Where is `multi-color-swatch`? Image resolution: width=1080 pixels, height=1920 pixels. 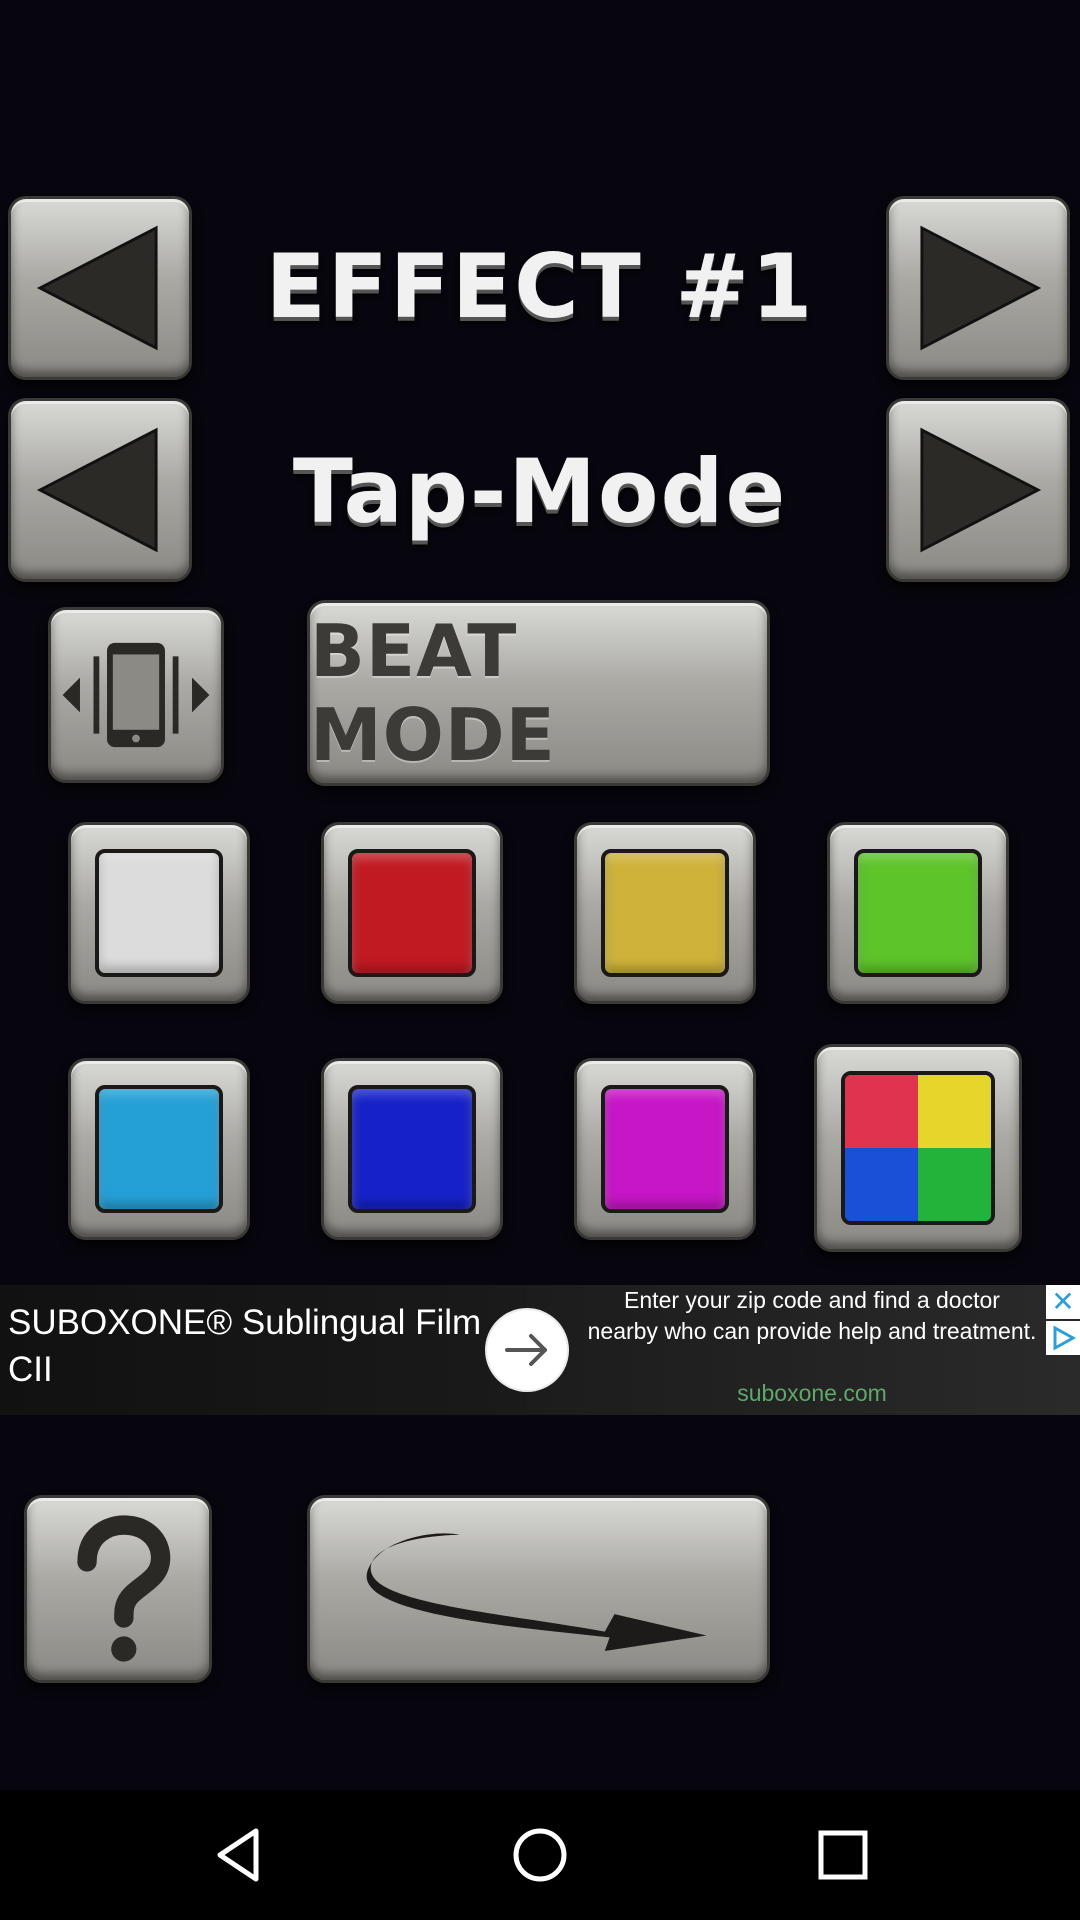 multi-color-swatch is located at coordinates (918, 1148).